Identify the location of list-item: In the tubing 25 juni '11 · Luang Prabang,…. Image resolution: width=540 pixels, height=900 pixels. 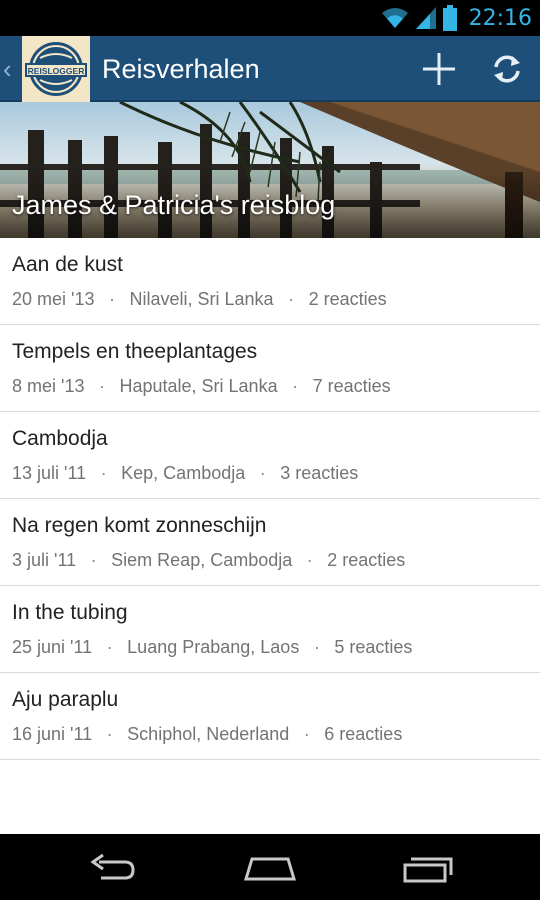
(270, 629).